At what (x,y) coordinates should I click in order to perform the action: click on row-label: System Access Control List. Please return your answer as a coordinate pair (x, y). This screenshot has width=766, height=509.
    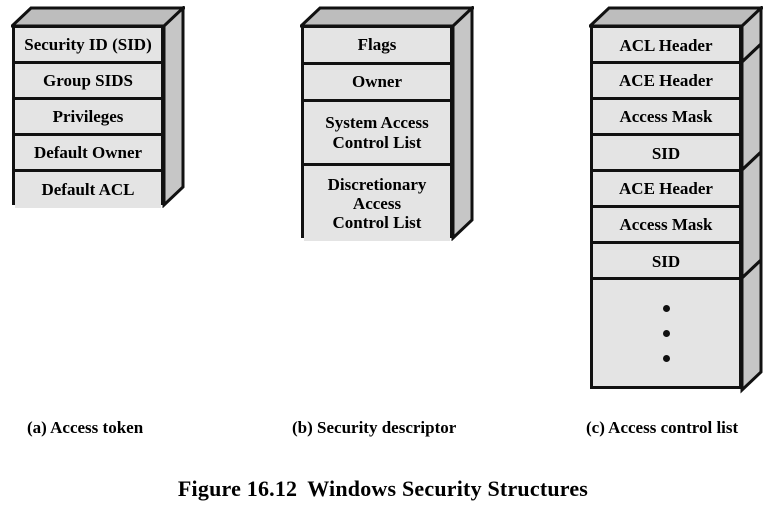
    Looking at the image, I should click on (377, 132).